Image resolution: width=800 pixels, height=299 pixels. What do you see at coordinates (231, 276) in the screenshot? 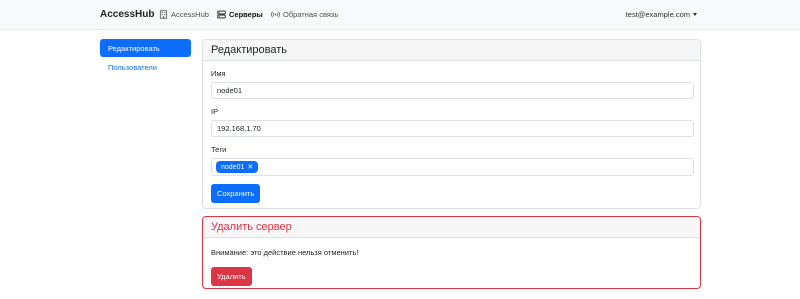
I see `delete-button: Удалить` at bounding box center [231, 276].